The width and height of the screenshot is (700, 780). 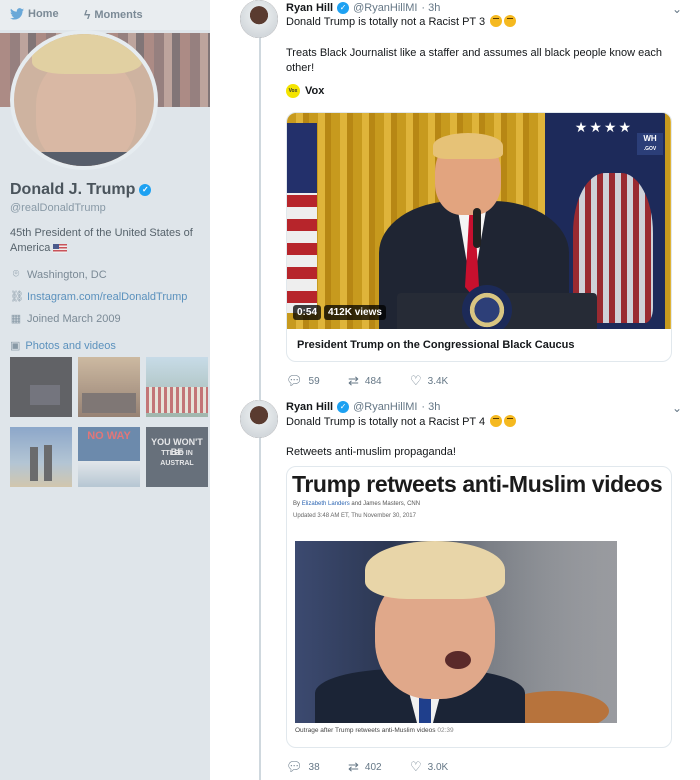 What do you see at coordinates (17, 297) in the screenshot?
I see `link-icon: ⛓` at bounding box center [17, 297].